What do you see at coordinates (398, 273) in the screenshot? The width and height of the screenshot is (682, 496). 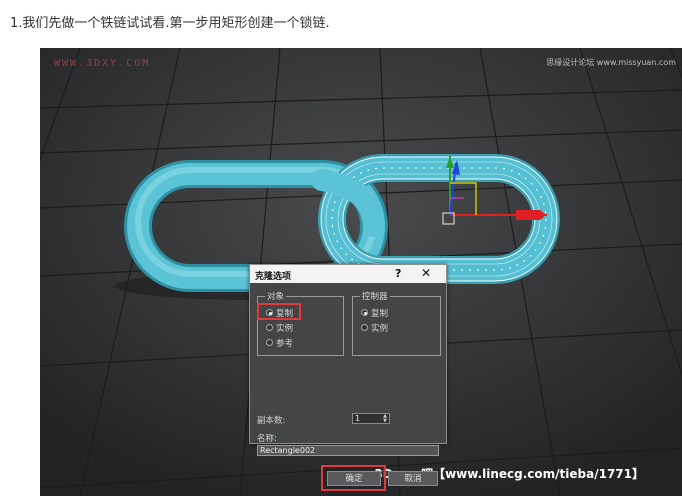 I see `help-button: ?` at bounding box center [398, 273].